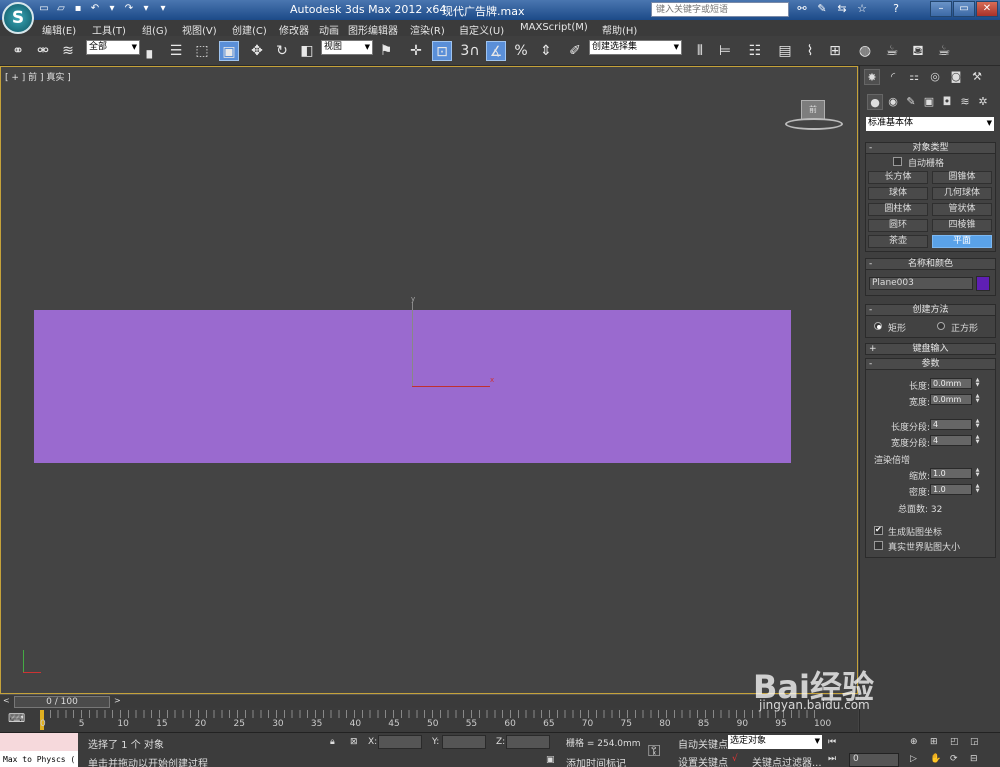 The image size is (1000, 767). Describe the element at coordinates (875, 102) in the screenshot. I see `geometry-icon: ●` at that location.